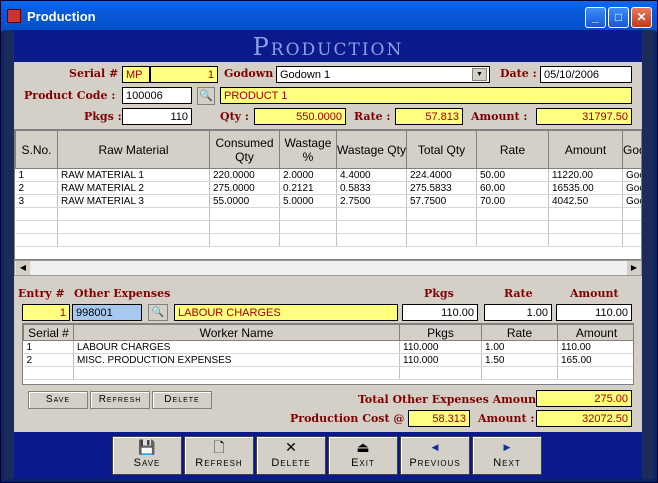 Image resolution: width=658 pixels, height=483 pixels. I want to click on col-amount: Amount, so click(585, 149).